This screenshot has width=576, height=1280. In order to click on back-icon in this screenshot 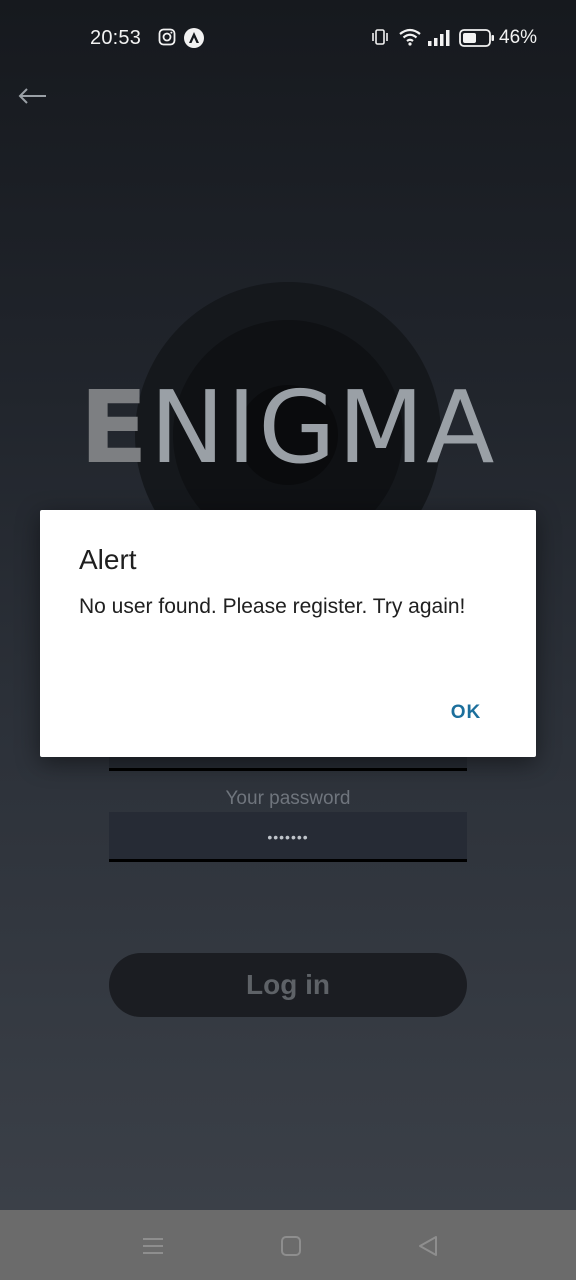, I will do `click(428, 1246)`.